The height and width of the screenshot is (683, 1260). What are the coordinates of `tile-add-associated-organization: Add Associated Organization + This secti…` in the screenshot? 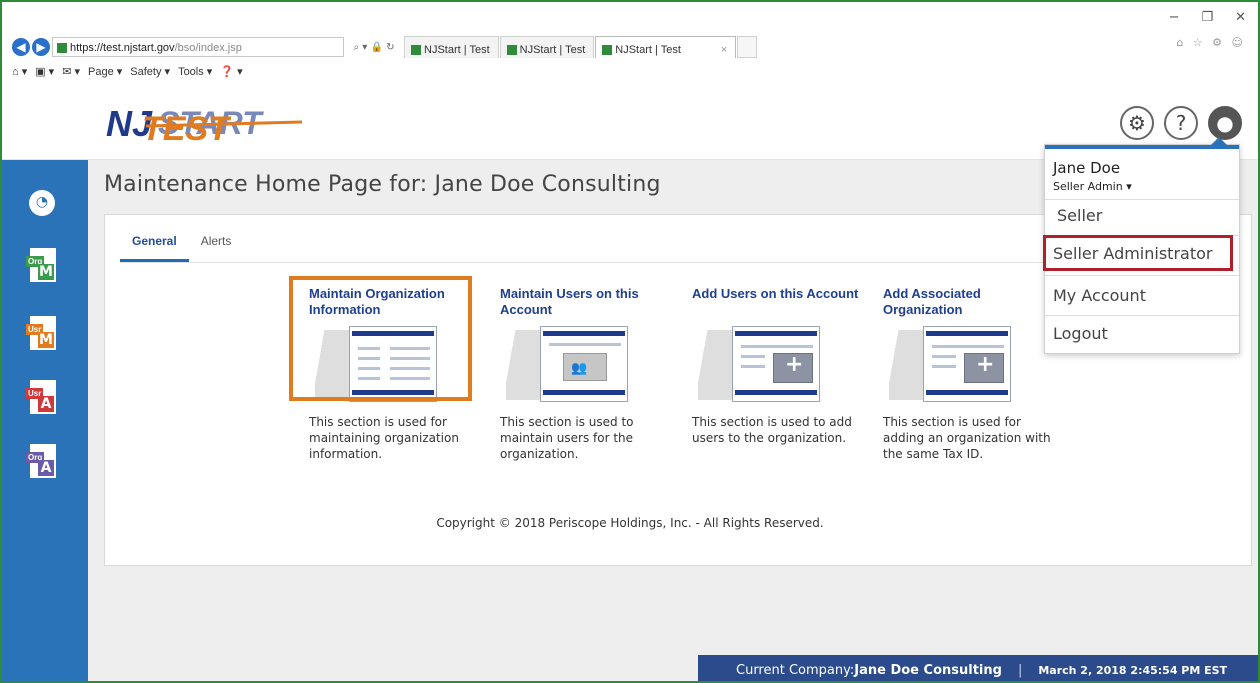 It's located at (973, 374).